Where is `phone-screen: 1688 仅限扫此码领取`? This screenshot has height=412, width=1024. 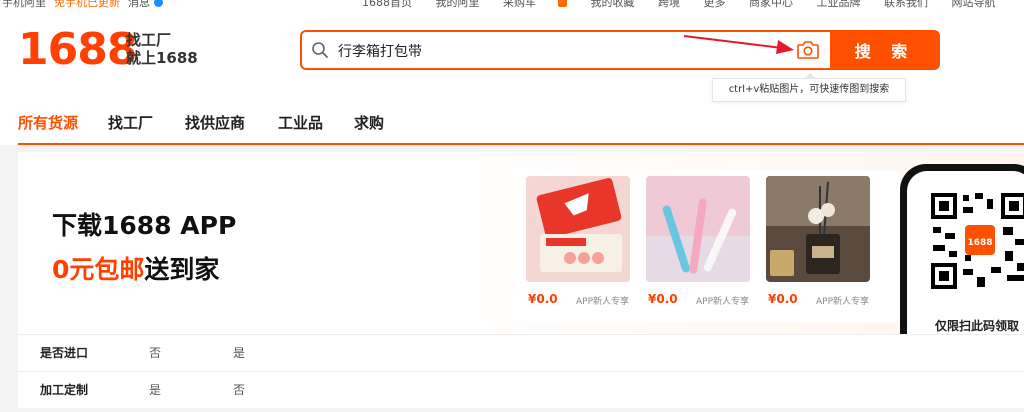
phone-screen: 1688 仅限扫此码领取 is located at coordinates (965, 264).